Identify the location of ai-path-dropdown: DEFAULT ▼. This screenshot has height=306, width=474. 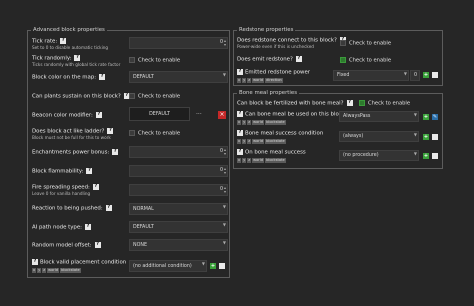
(178, 227).